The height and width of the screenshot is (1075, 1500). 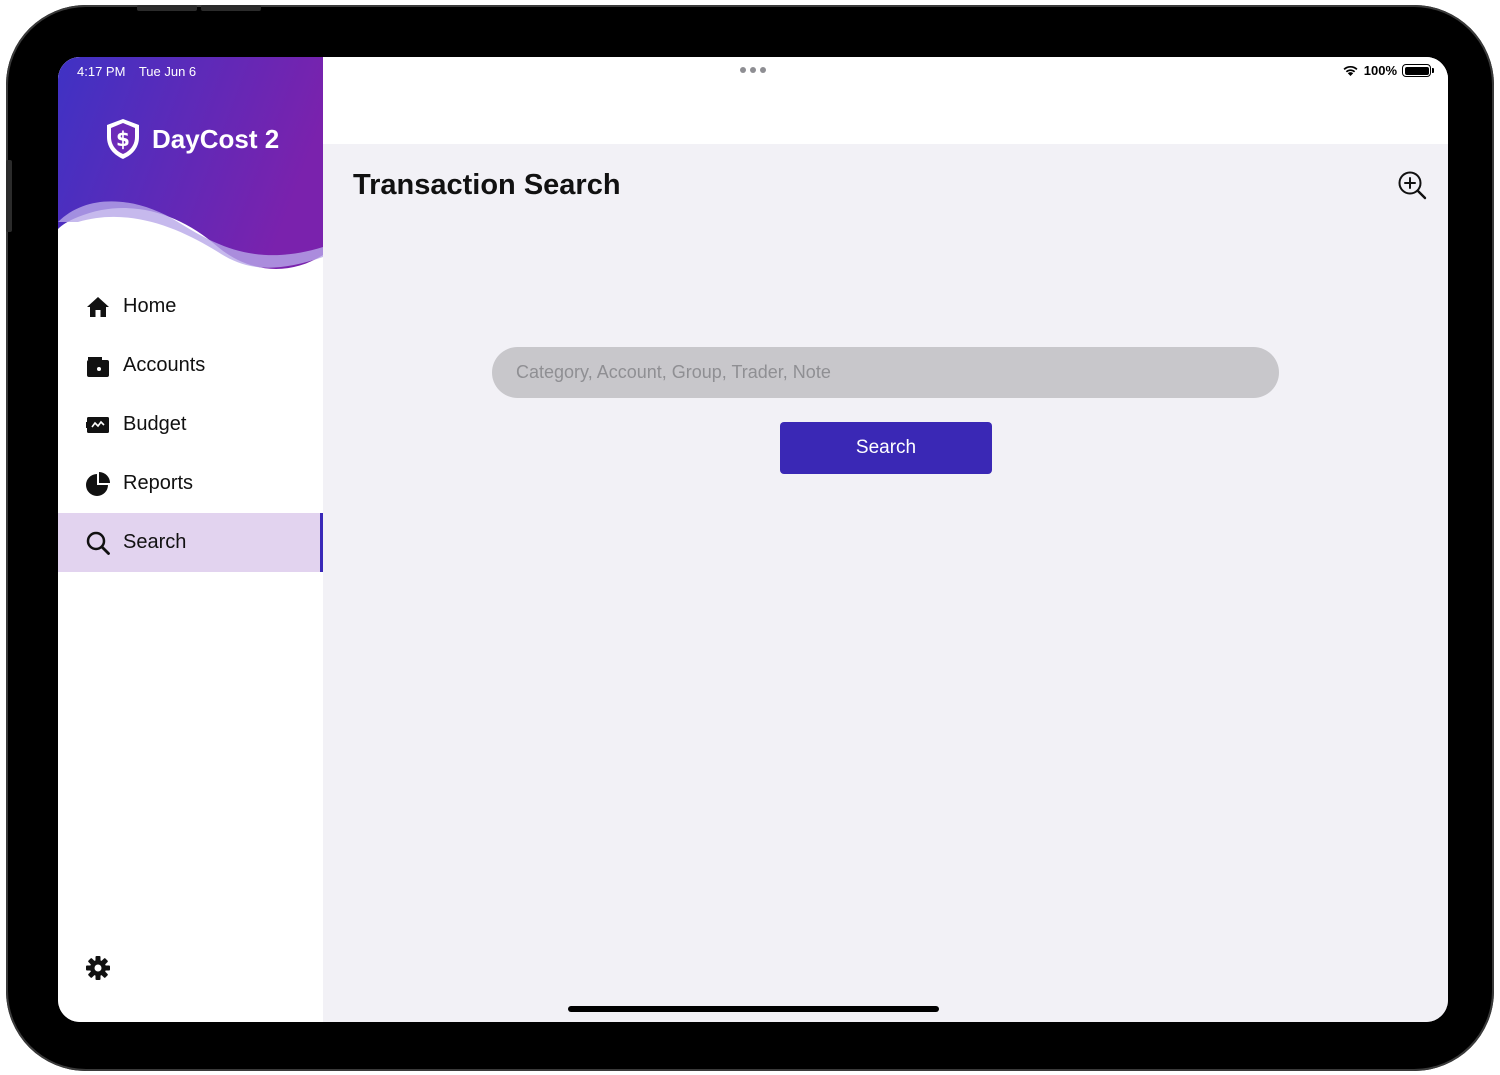 I want to click on wallet-icon, so click(x=97, y=365).